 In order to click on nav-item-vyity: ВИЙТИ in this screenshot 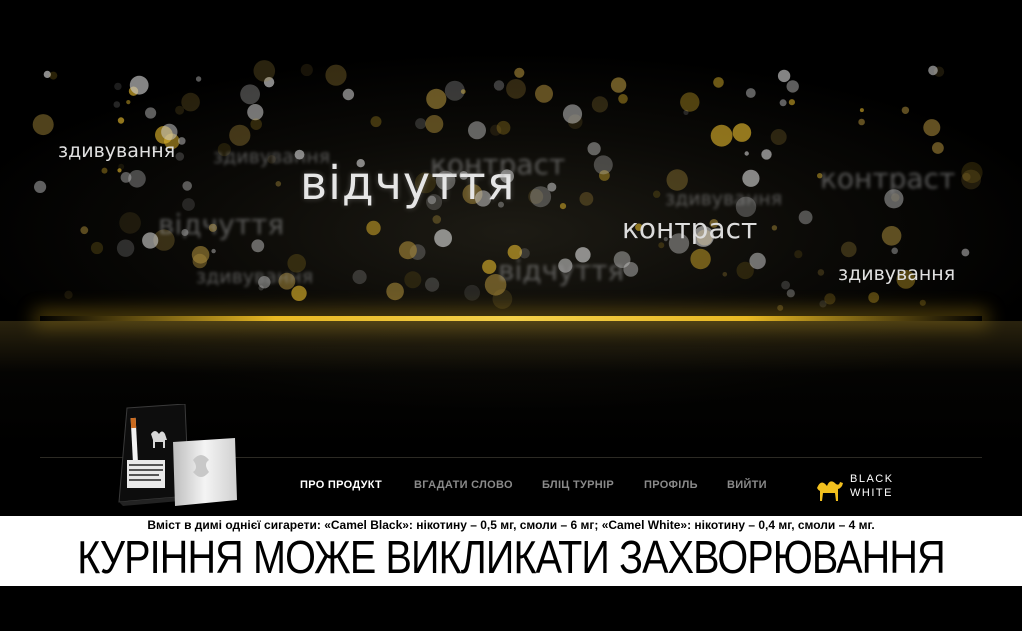, I will do `click(747, 485)`.